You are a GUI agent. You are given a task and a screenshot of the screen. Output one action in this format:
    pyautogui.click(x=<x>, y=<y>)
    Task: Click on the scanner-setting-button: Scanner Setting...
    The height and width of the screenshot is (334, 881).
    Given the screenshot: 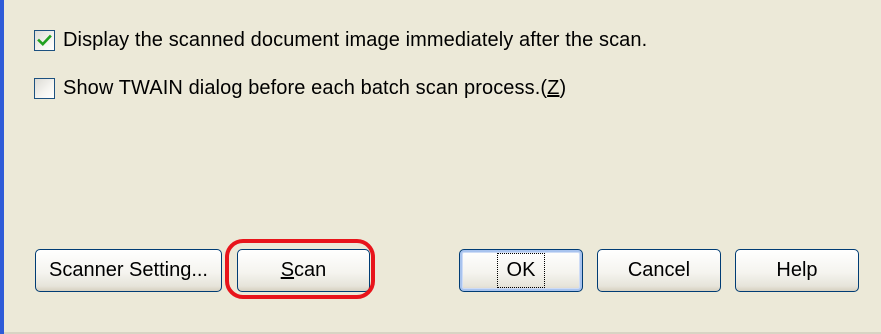 What is the action you would take?
    pyautogui.click(x=128, y=270)
    